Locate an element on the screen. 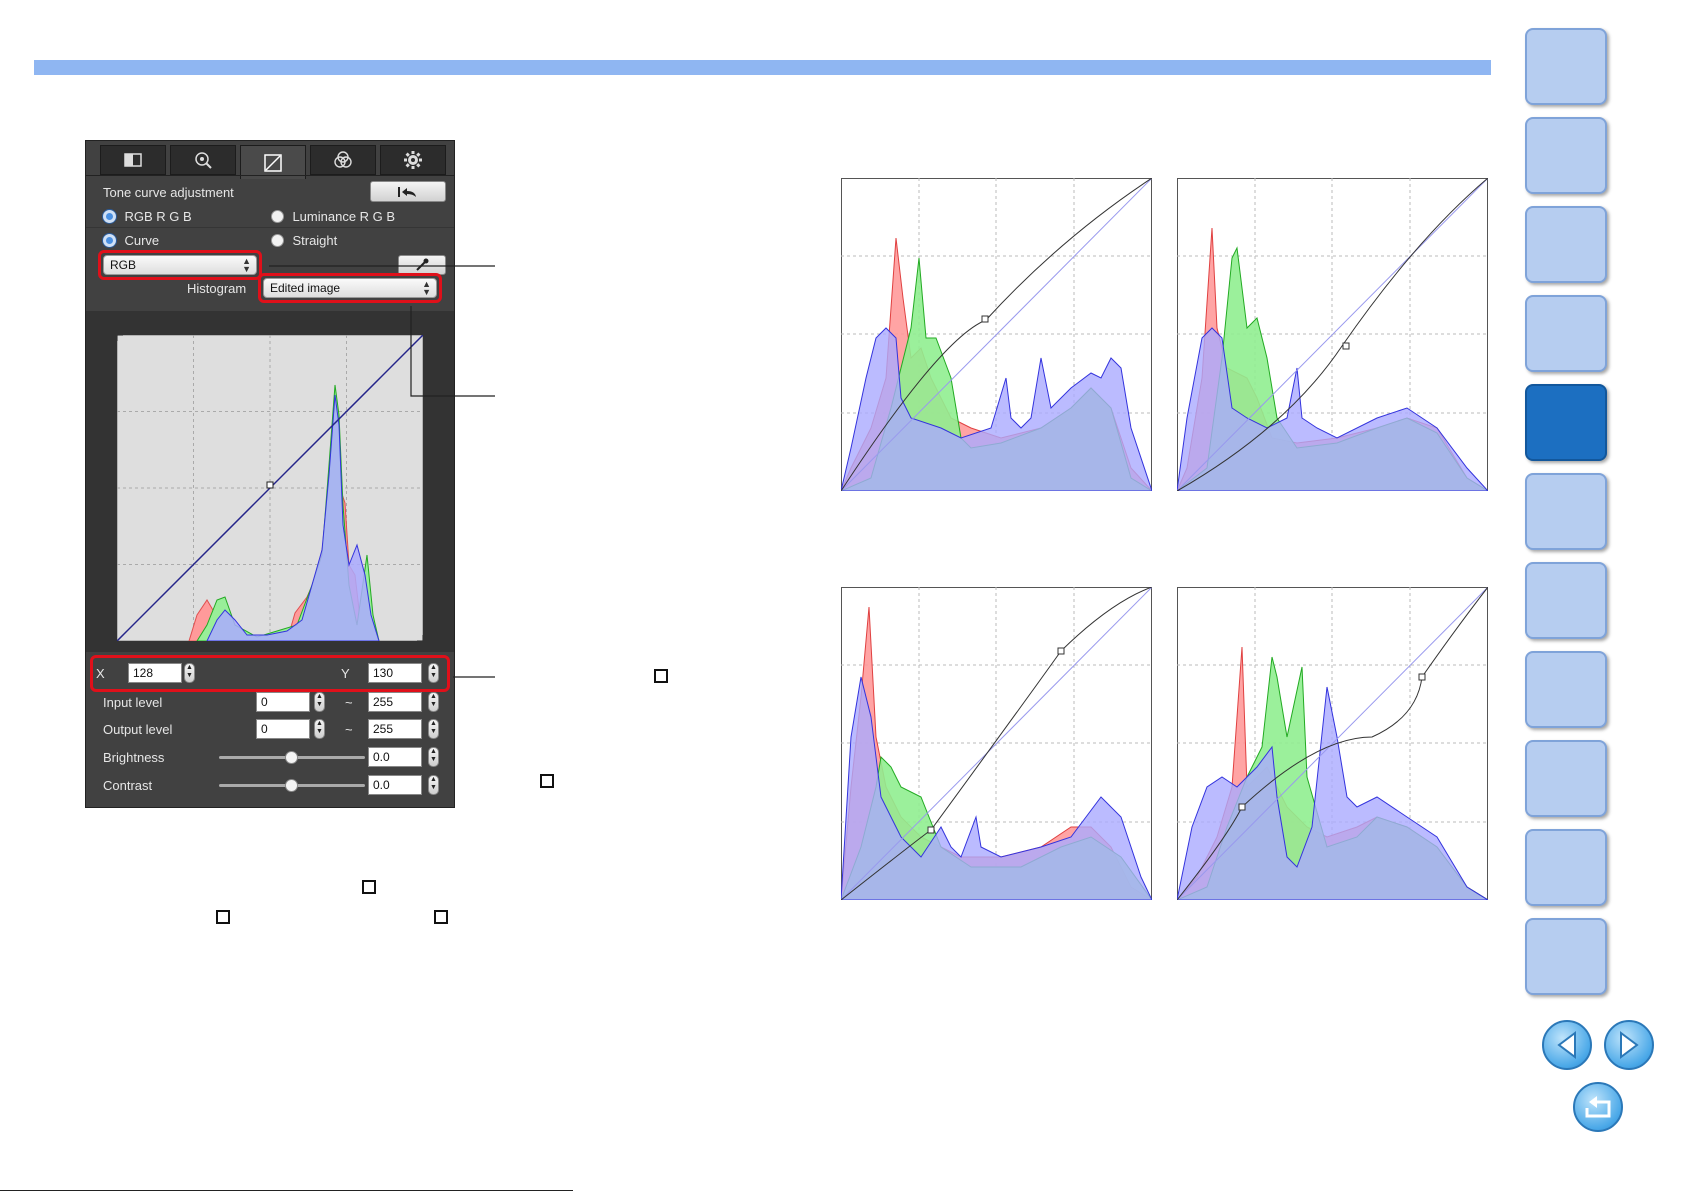 The width and height of the screenshot is (1683, 1191). return-icon is located at coordinates (1598, 1107).